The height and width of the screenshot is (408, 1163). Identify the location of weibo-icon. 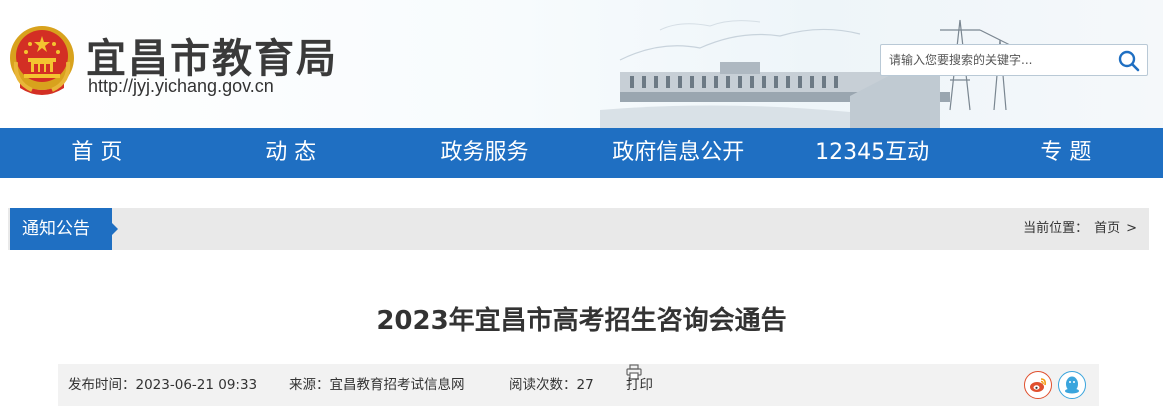
(1038, 385).